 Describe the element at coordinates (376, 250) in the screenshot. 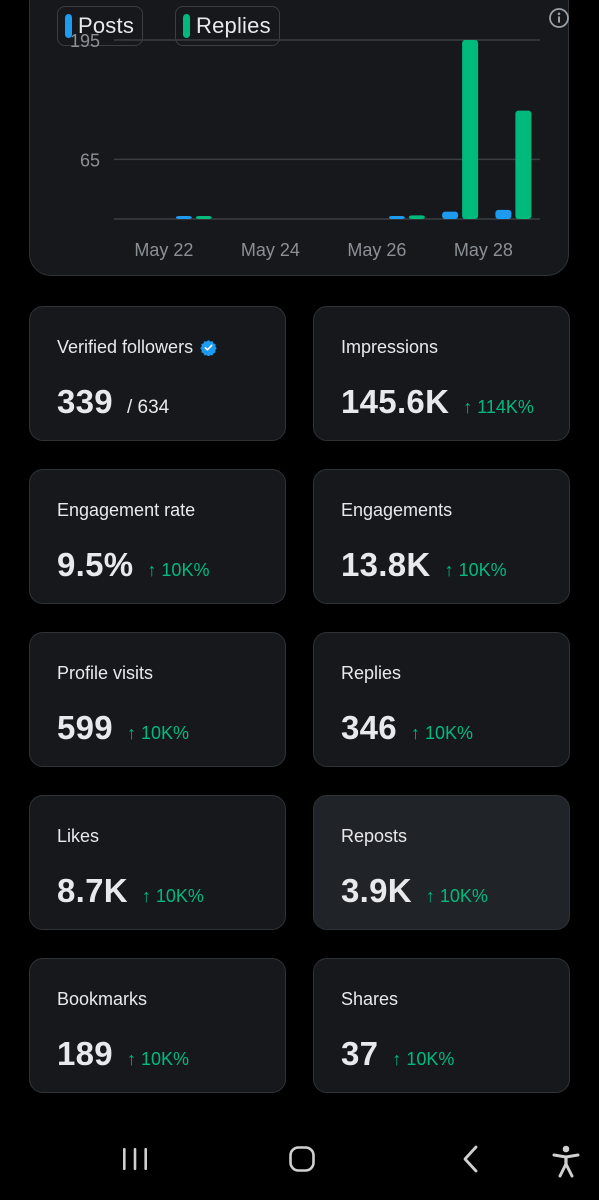

I see `x-tick-label: May 26` at that location.